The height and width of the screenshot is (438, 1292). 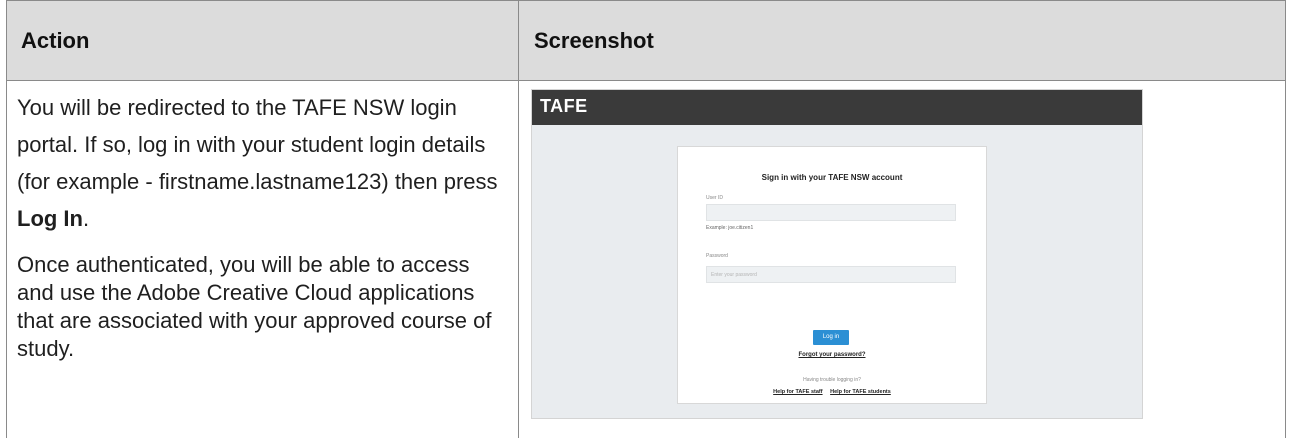 What do you see at coordinates (730, 228) in the screenshot?
I see `user-id-hint: Example: joe.citizen1` at bounding box center [730, 228].